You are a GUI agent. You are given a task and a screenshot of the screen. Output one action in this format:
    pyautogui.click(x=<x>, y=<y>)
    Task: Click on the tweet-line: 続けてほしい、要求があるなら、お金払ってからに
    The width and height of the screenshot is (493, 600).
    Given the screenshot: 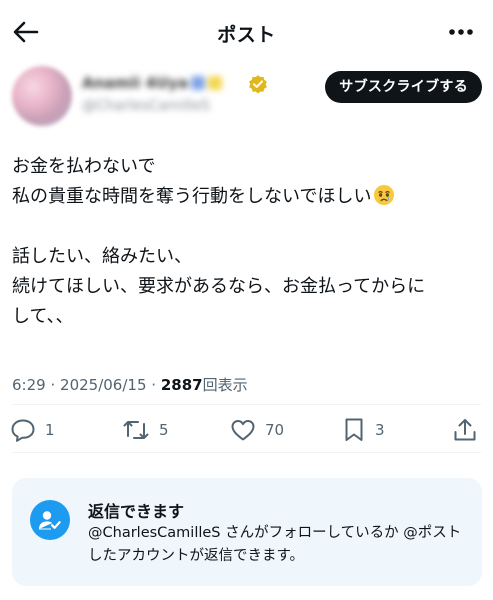 What is the action you would take?
    pyautogui.click(x=219, y=286)
    